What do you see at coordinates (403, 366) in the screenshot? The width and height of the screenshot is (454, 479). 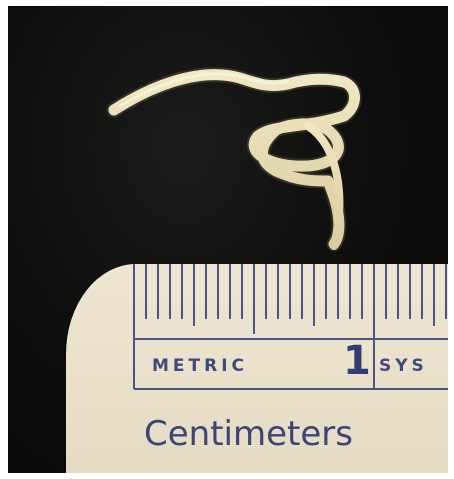 I see `system-label: SYS` at bounding box center [403, 366].